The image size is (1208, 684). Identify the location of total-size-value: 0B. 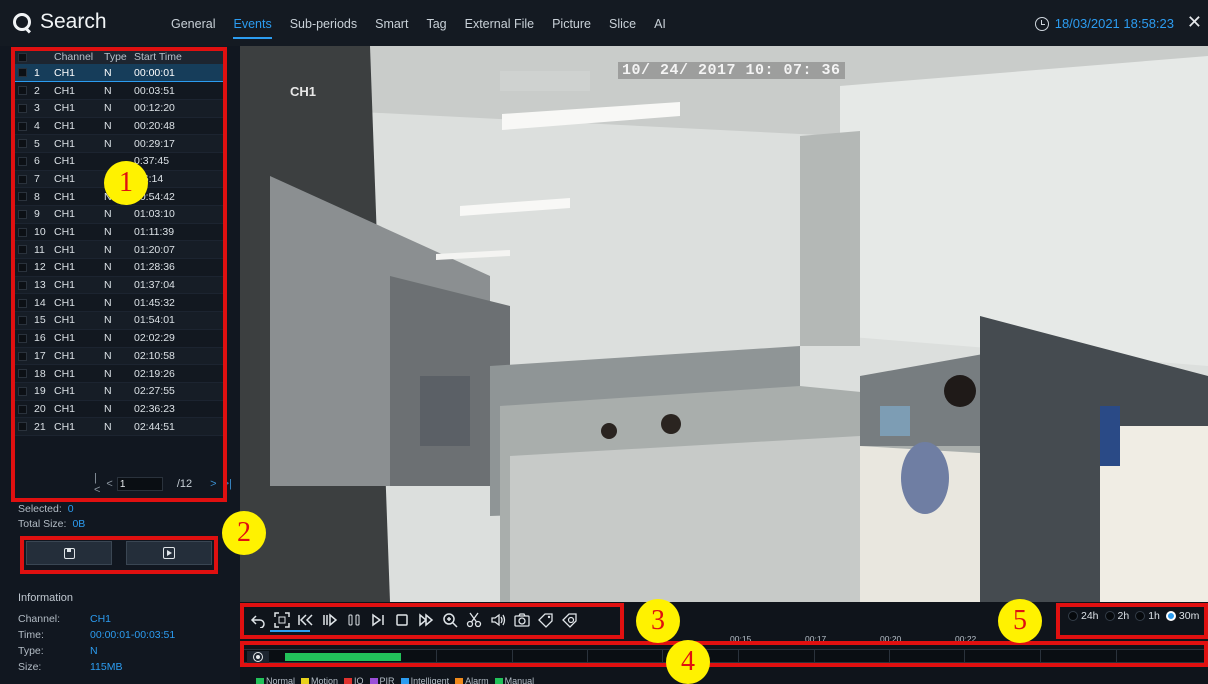
(79, 524).